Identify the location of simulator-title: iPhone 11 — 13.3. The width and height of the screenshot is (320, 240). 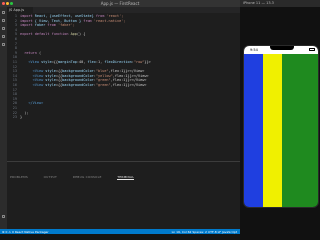
(258, 3).